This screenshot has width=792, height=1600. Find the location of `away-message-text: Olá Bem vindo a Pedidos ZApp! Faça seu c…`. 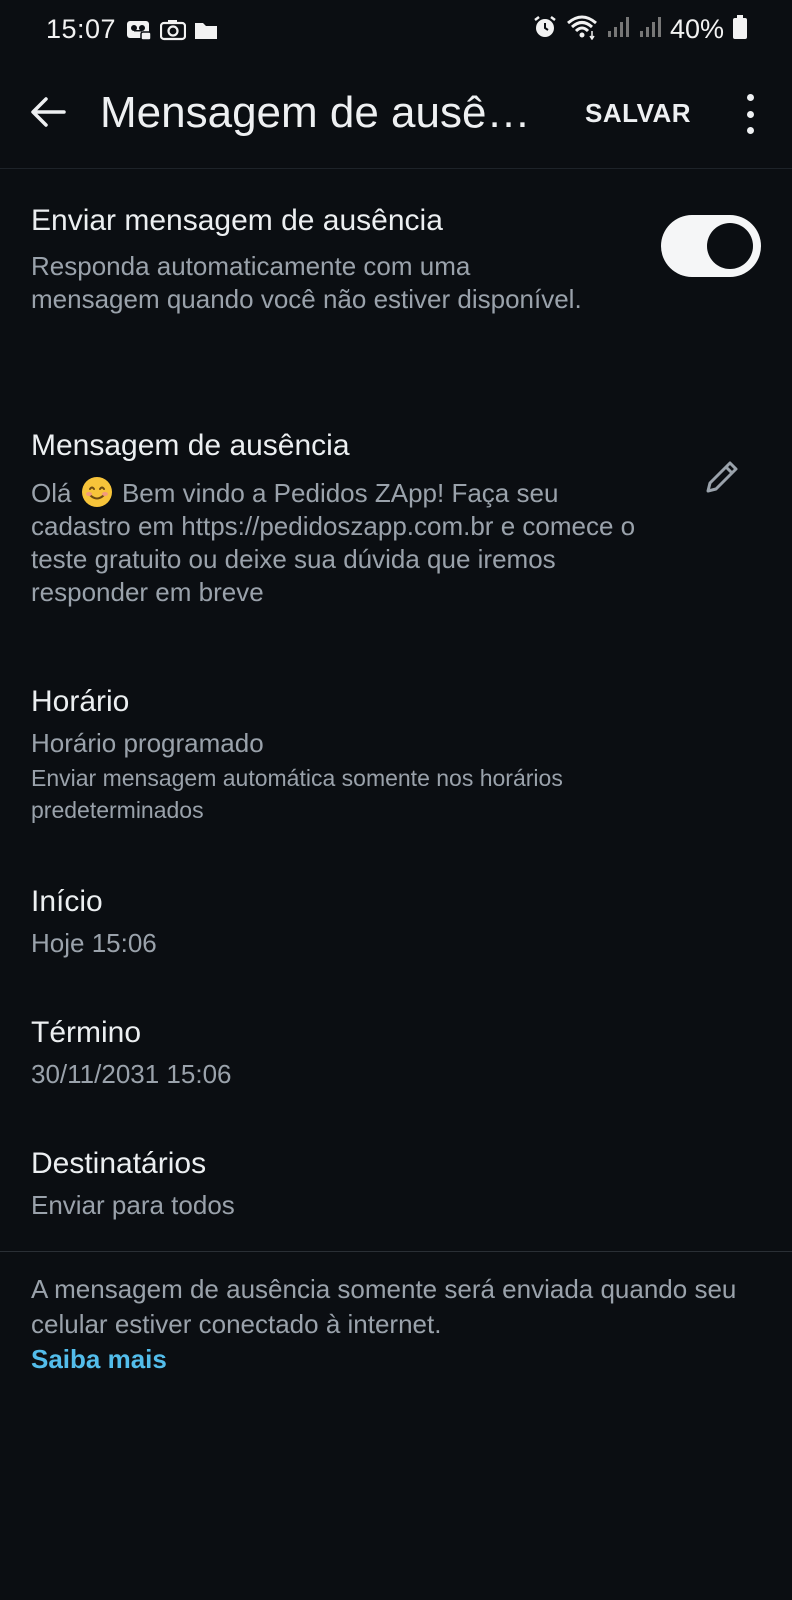

away-message-text: Olá Bem vindo a Pedidos ZApp! Faça seu c… is located at coordinates (341, 542).